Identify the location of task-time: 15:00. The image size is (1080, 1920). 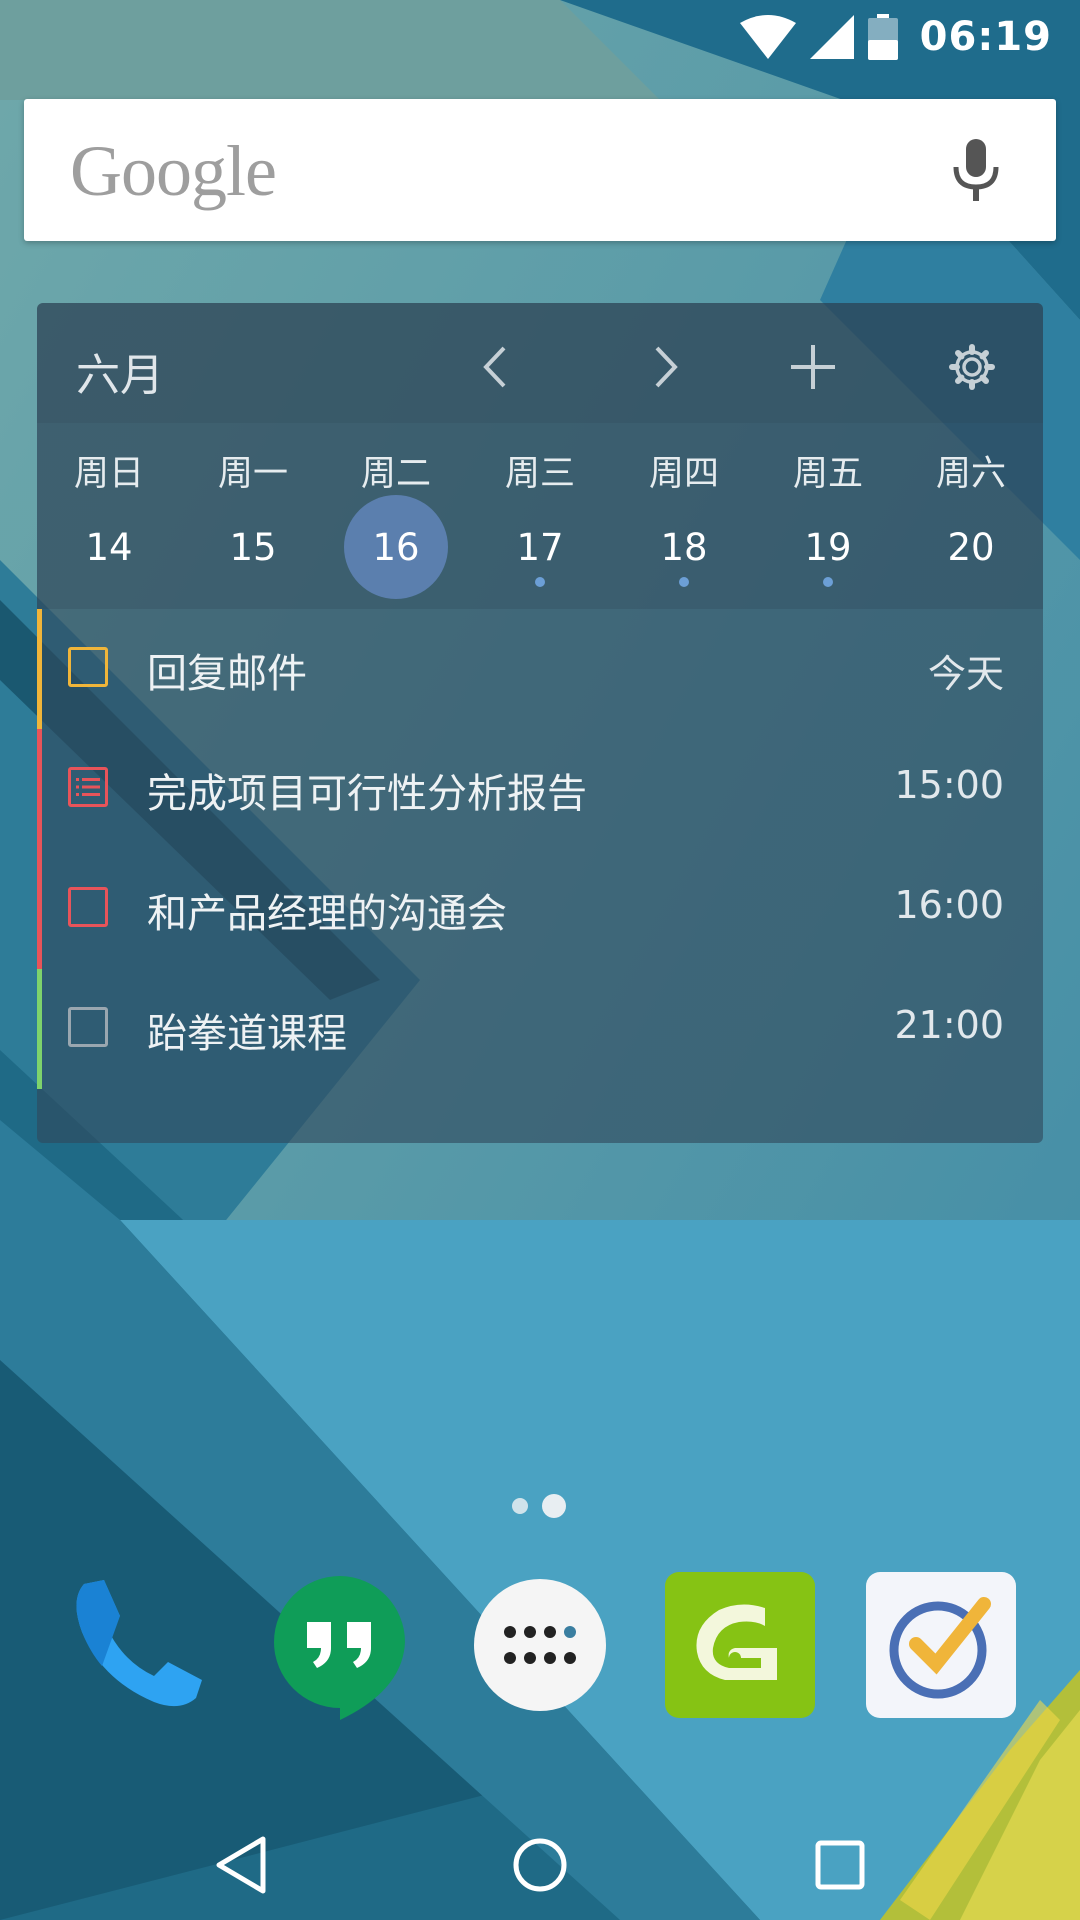
(949, 785).